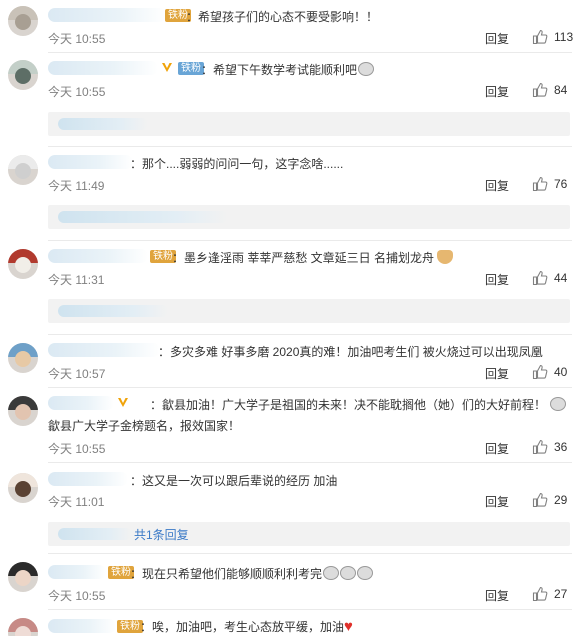 The width and height of the screenshot is (578, 636). Describe the element at coordinates (289, 26) in the screenshot. I see `comment-item: 铁粉 ：希望孩子们的心态不要受影响！！ 今天 10:55 回复 113` at that location.